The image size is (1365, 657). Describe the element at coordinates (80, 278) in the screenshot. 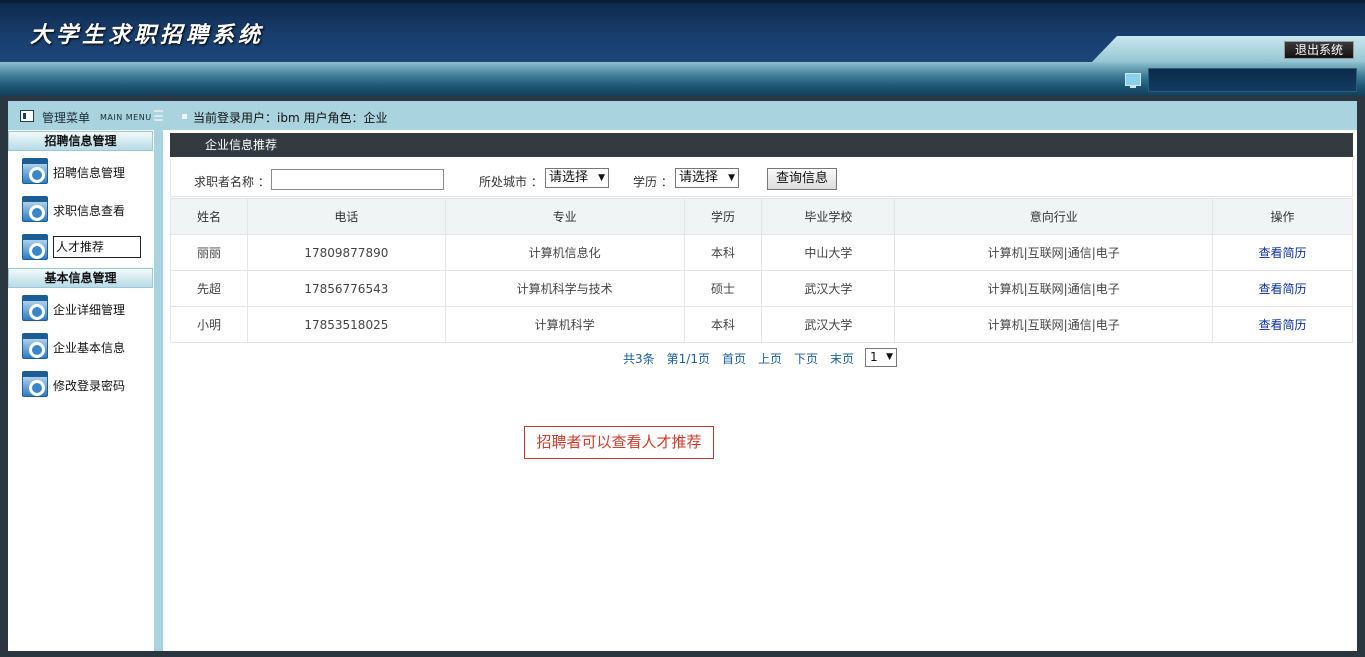

I see `section-basic-info: 基本信息管理` at that location.